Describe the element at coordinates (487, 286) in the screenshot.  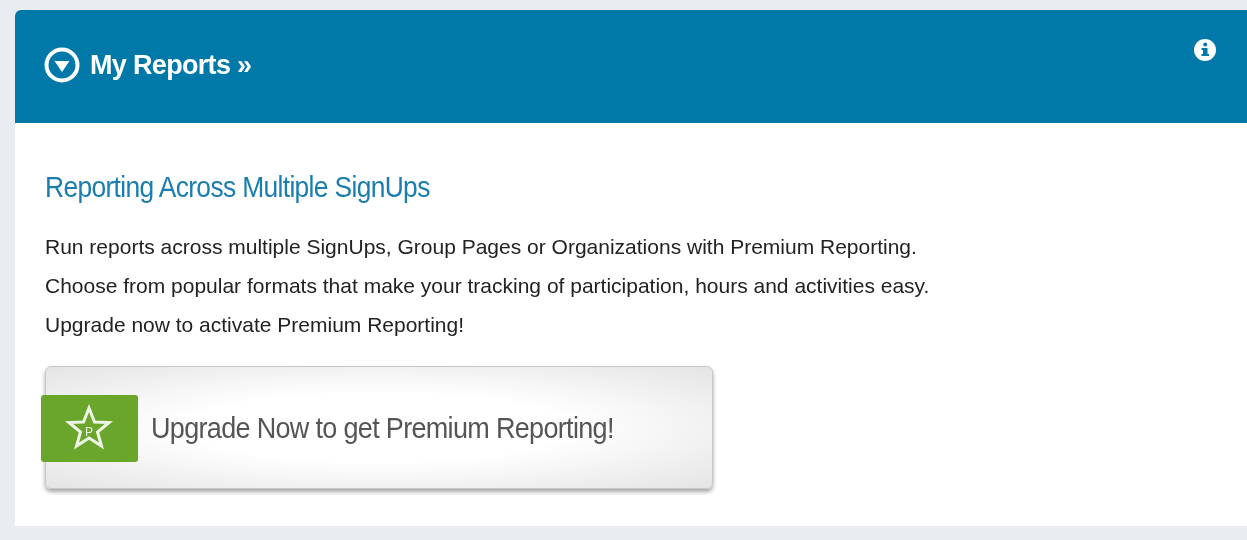
I see `description-text: Choose from popular formats that make your tracking of participation, hours and activities easy.` at that location.